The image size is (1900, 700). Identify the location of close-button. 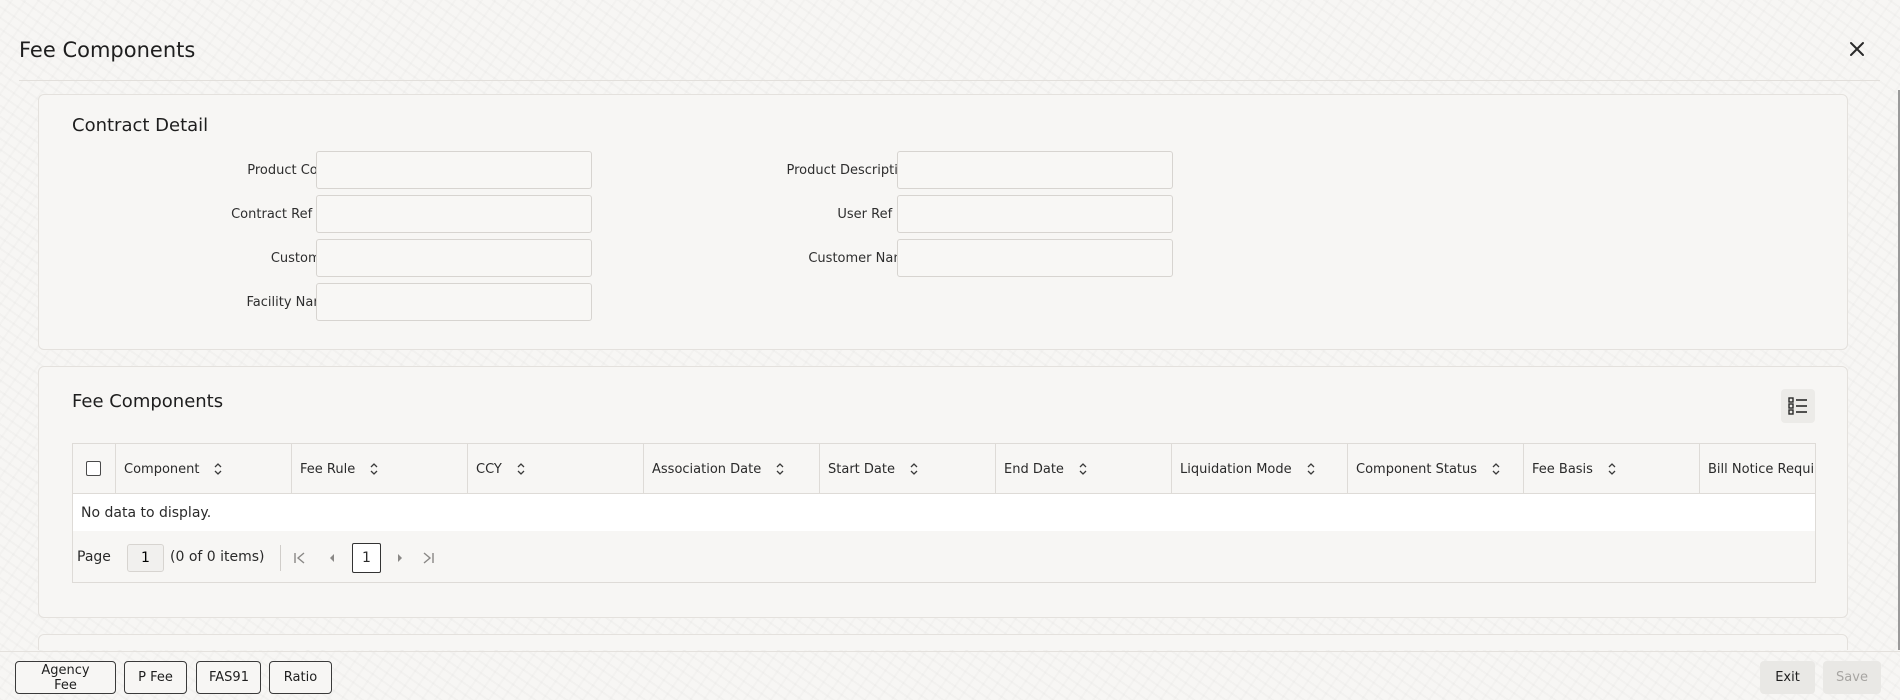
(1857, 49).